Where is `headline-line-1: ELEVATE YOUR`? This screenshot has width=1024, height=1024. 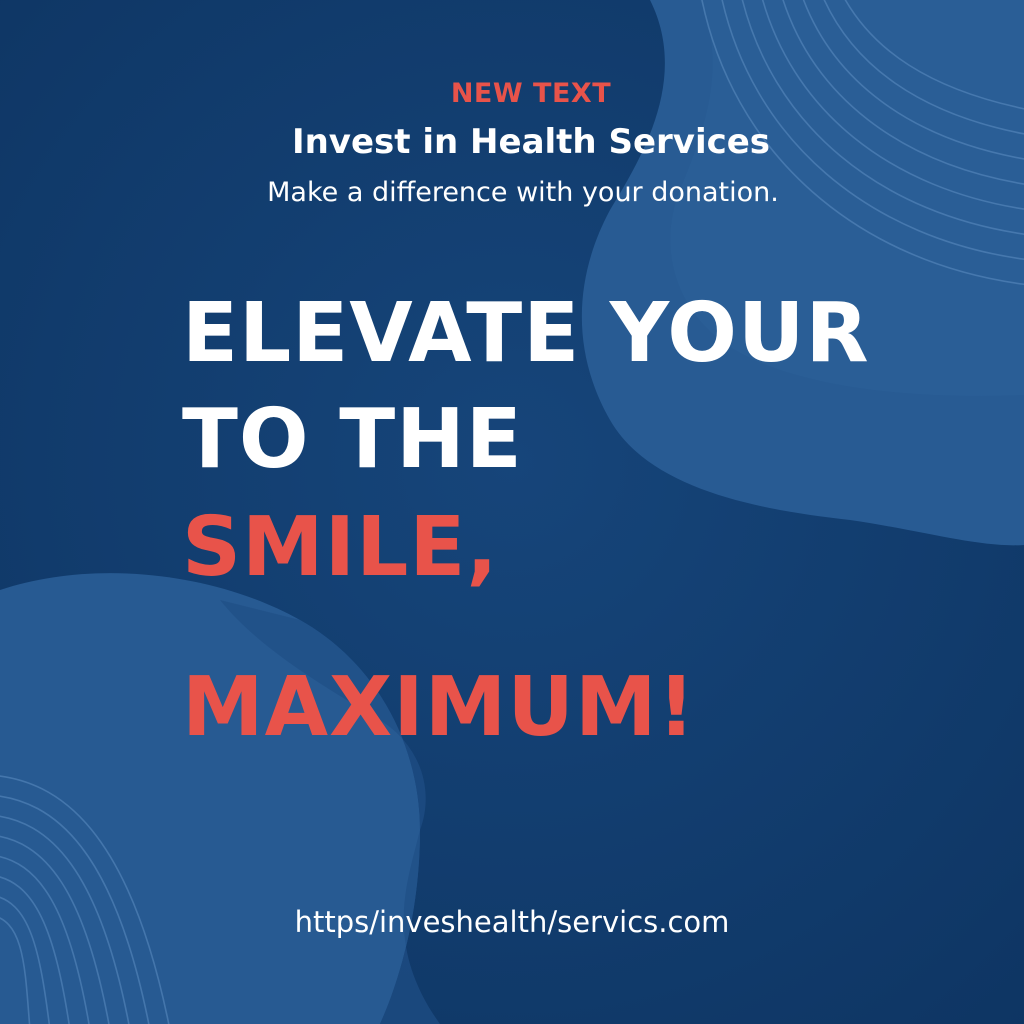 headline-line-1: ELEVATE YOUR is located at coordinates (526, 333).